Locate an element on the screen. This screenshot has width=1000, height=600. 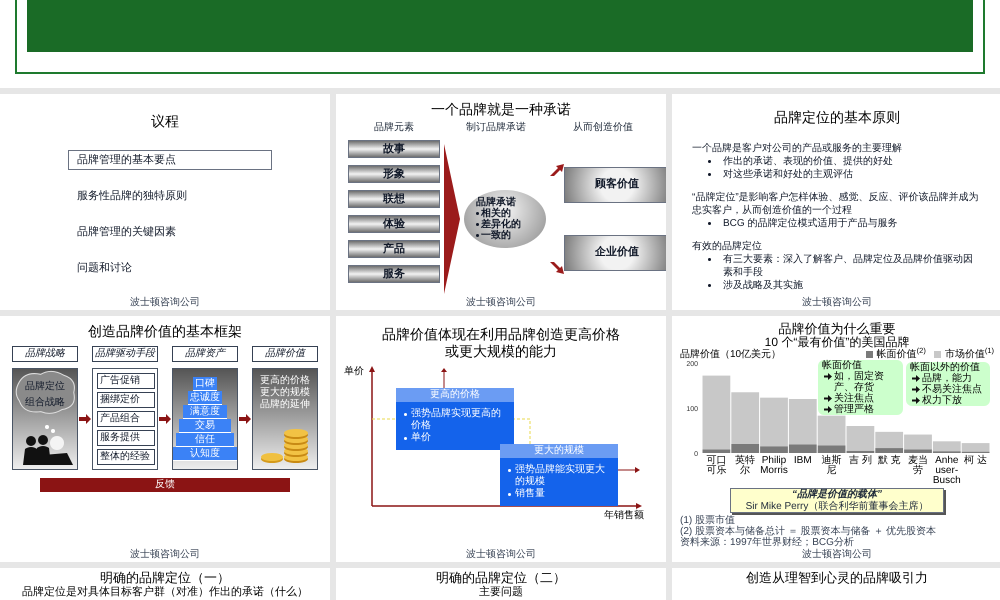
callout-text: 如，固定资产、存货 is located at coordinates (859, 382).